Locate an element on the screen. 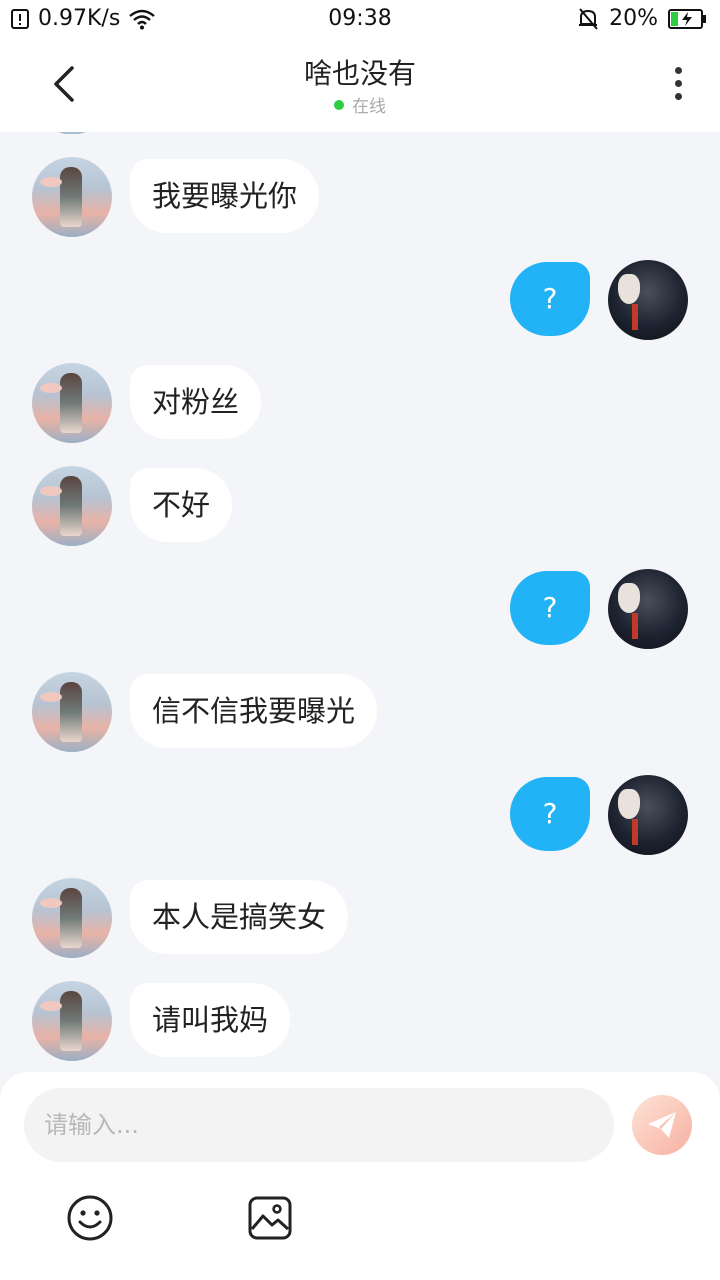 Image resolution: width=720 pixels, height=1280 pixels. online-status-text: 在线 is located at coordinates (369, 107).